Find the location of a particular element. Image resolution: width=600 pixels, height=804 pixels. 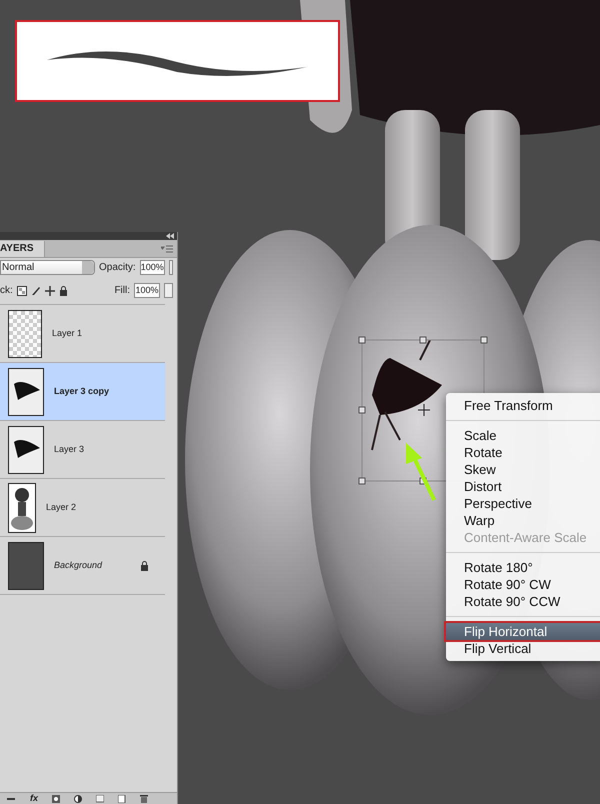

lock-transparency-icon is located at coordinates (21, 291).